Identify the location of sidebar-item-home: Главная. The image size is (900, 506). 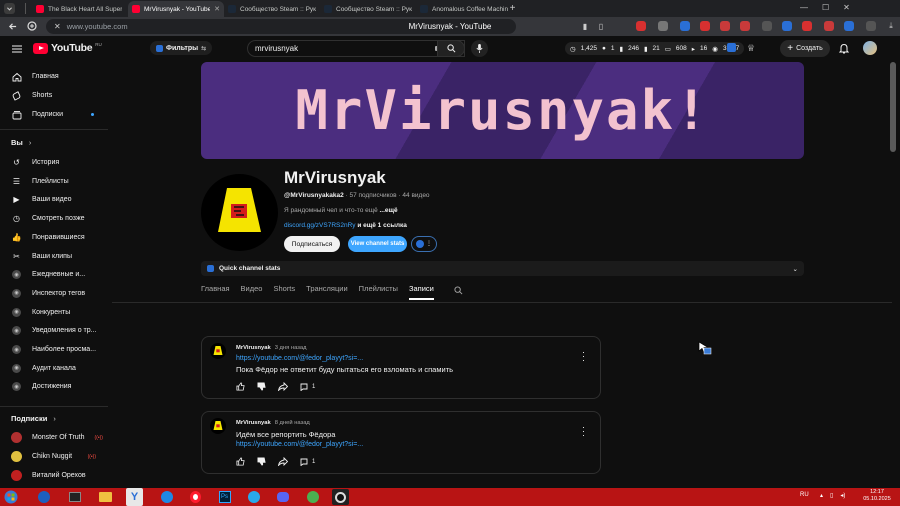
(54, 76).